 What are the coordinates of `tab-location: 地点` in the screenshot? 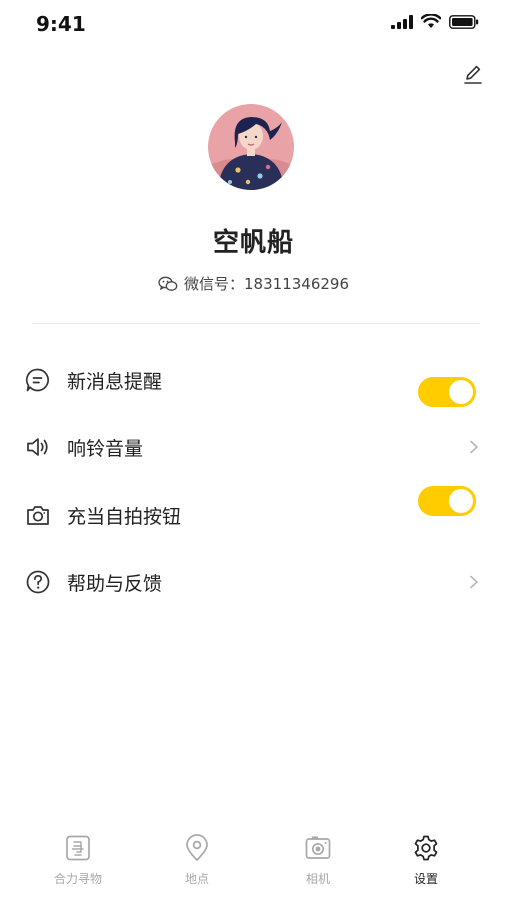 It's located at (197, 860).